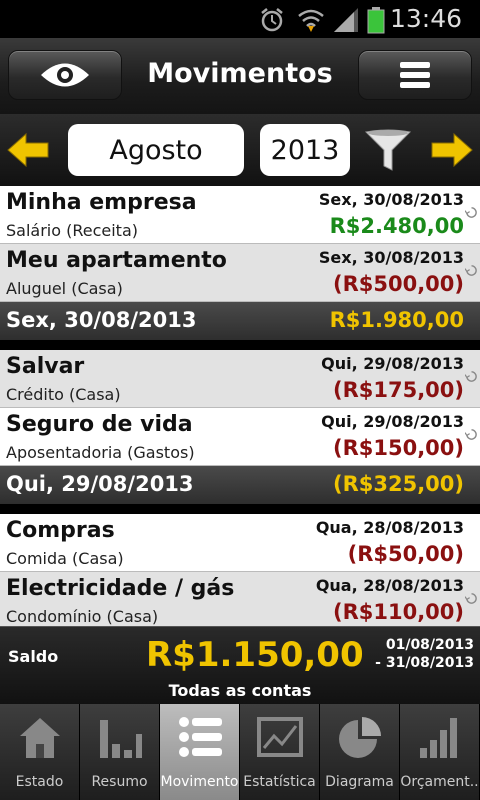 This screenshot has width=480, height=800. I want to click on transaction-name: Meu apartamento, so click(116, 260).